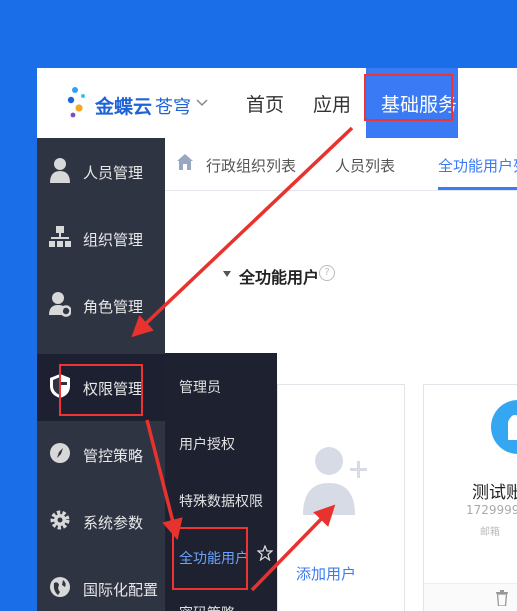  Describe the element at coordinates (327, 273) in the screenshot. I see `help-icon: ?` at that location.